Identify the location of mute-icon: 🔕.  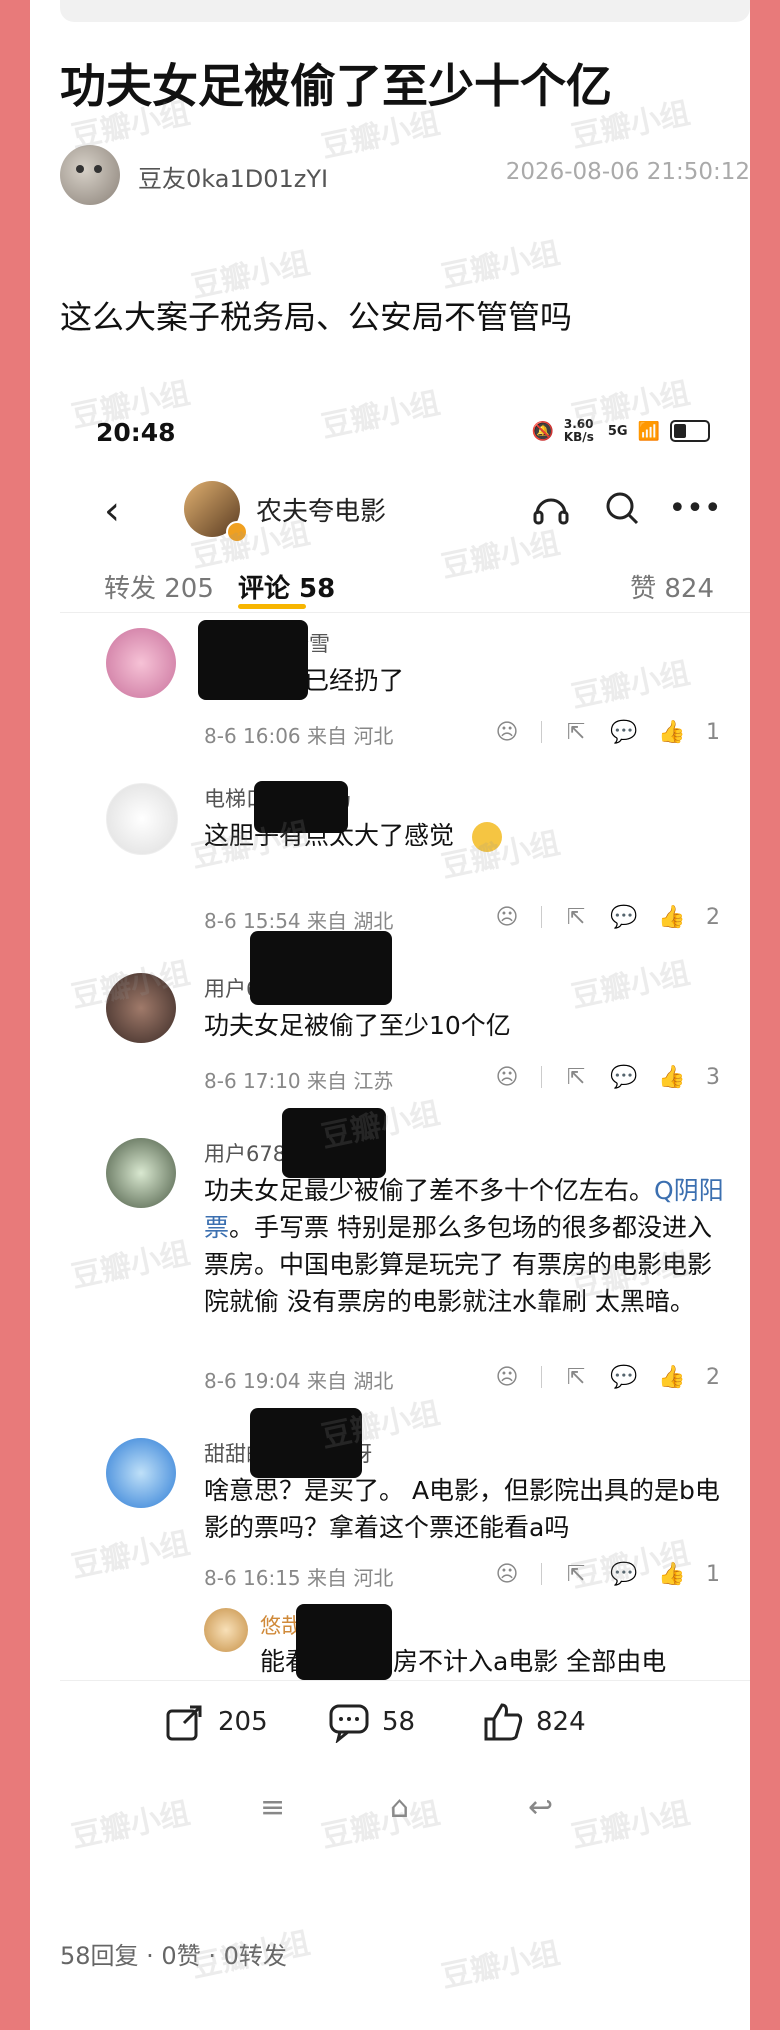
(542, 431).